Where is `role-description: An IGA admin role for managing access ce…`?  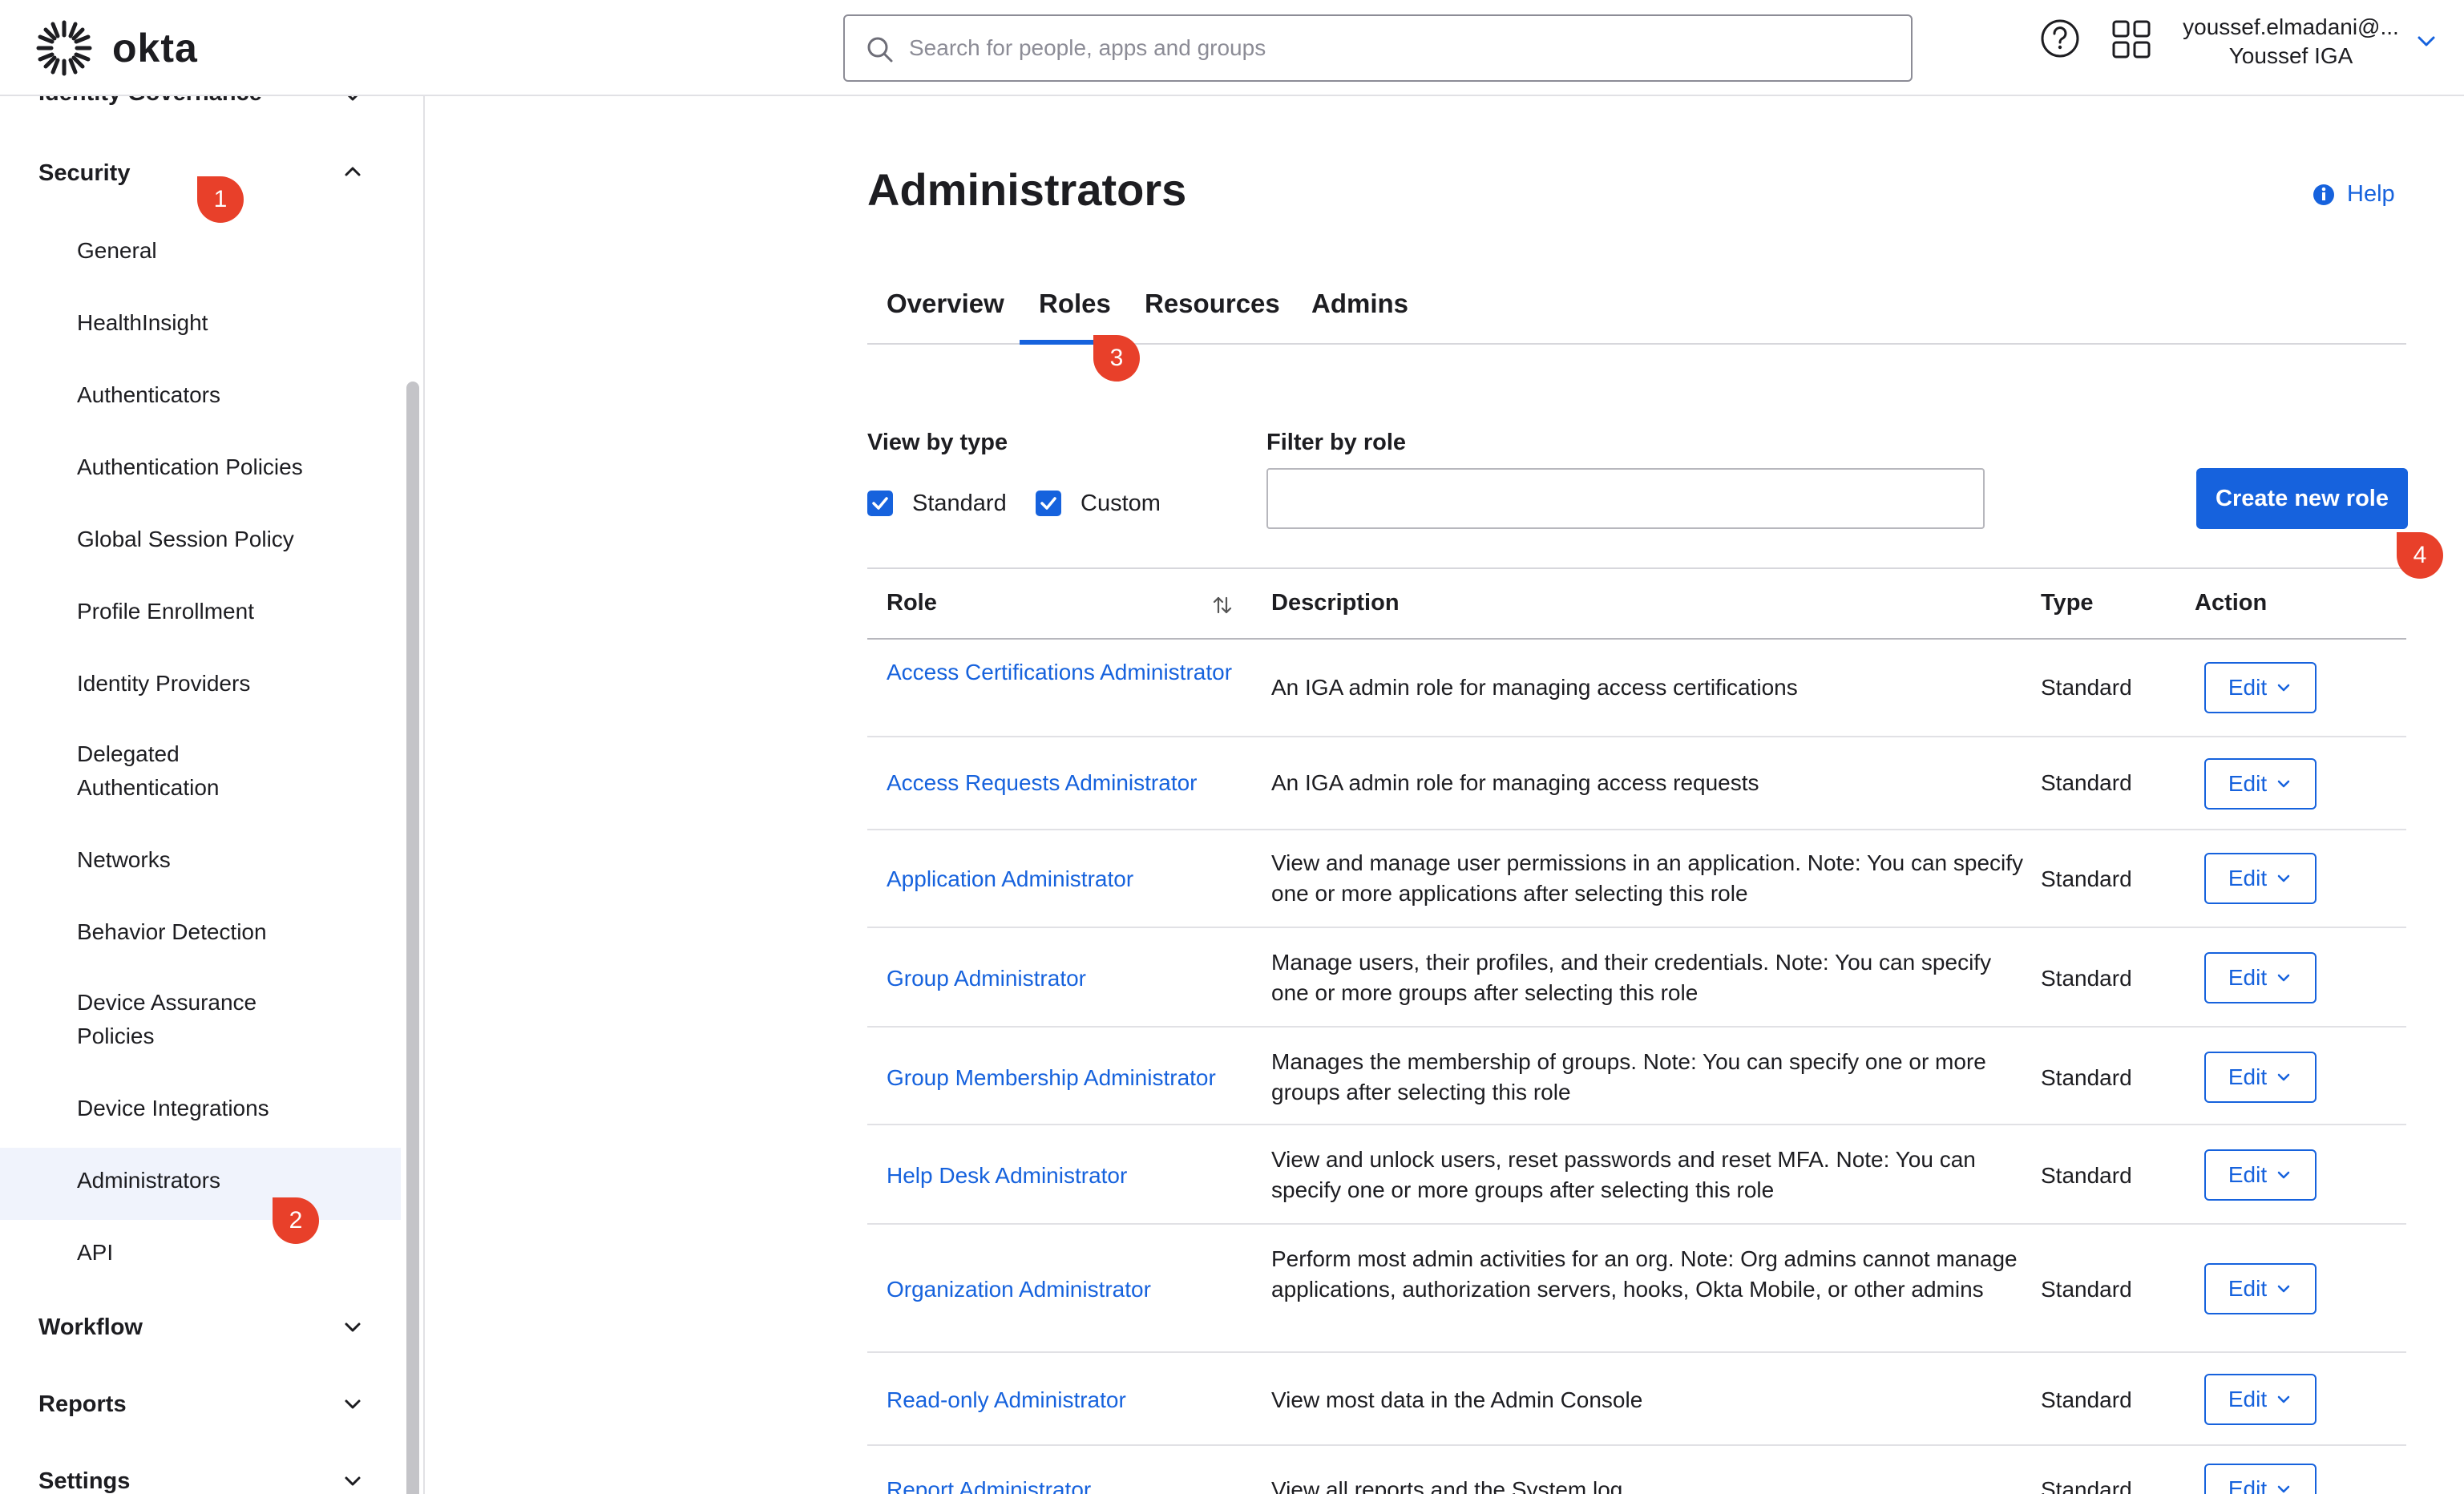 role-description: An IGA admin role for managing access ce… is located at coordinates (1535, 687).